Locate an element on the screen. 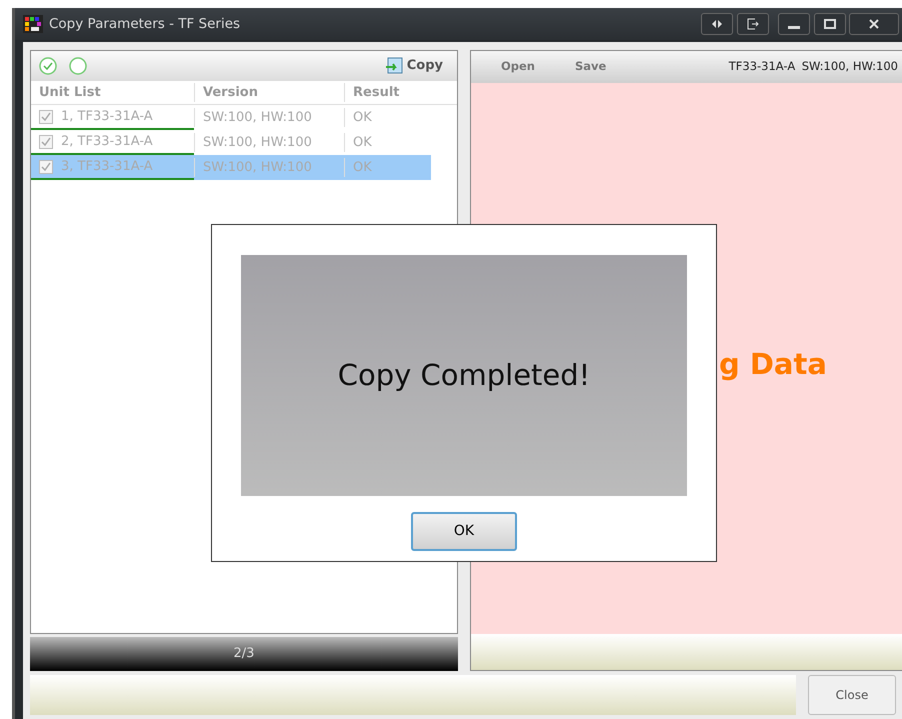 The image size is (902, 719). maximize-icon is located at coordinates (830, 24).